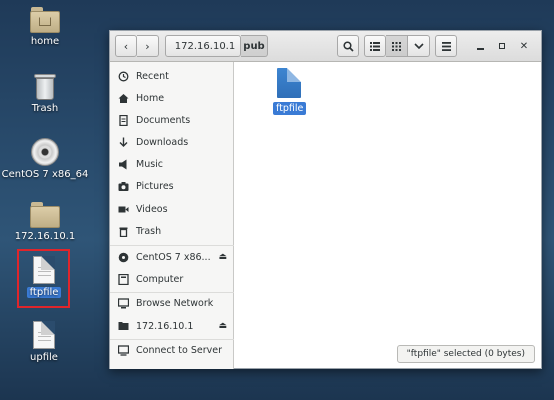 This screenshot has height=400, width=554. Describe the element at coordinates (163, 120) in the screenshot. I see `sidebar-item-label: Documents` at that location.